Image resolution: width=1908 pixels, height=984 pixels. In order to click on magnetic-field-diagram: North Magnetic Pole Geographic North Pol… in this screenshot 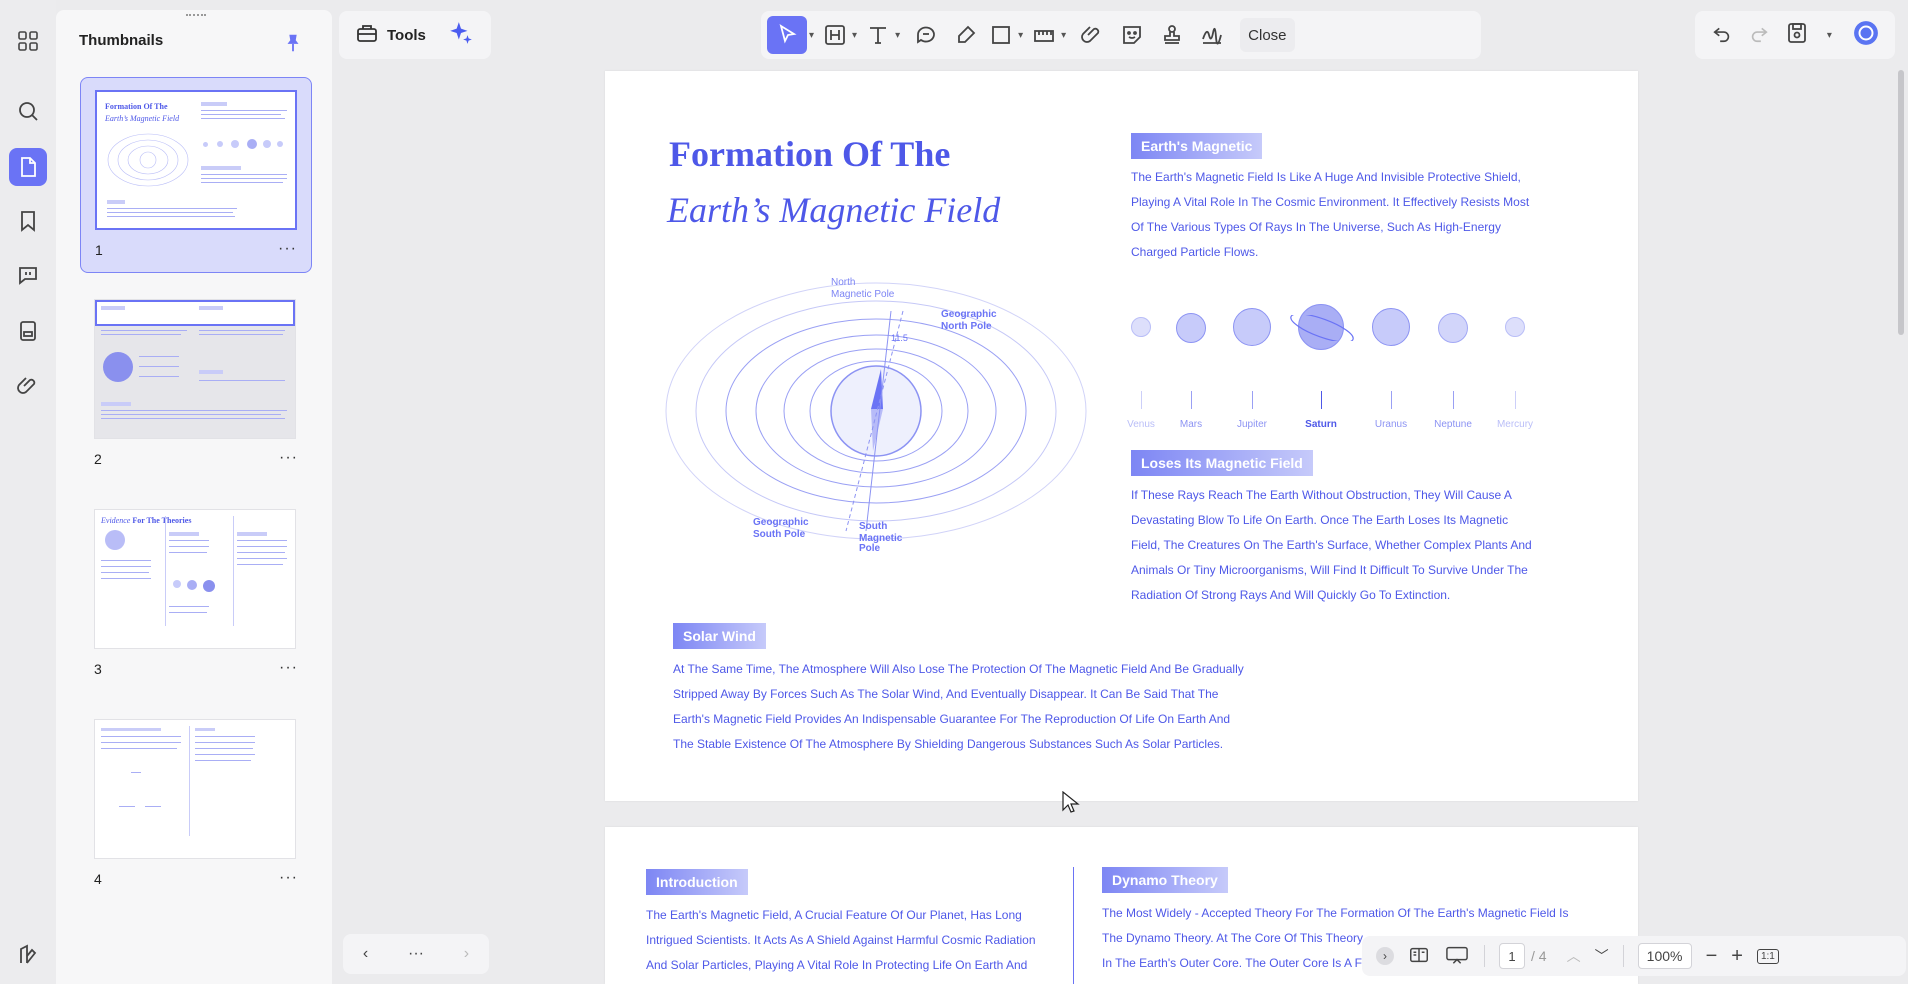, I will do `click(876, 414)`.